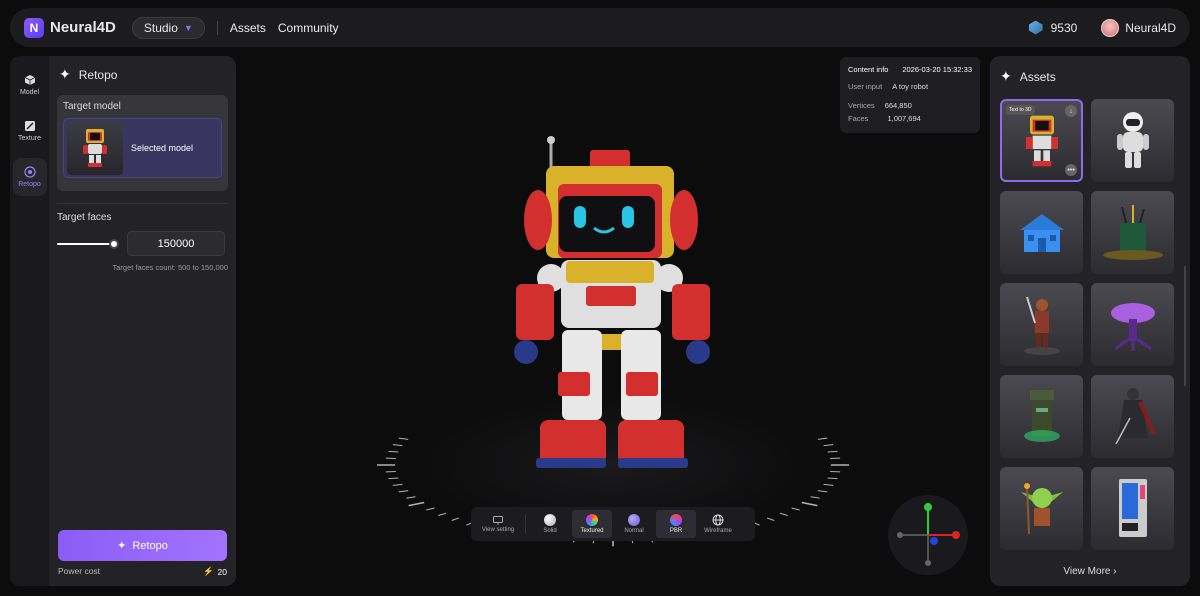 Image resolution: width=1200 pixels, height=596 pixels. What do you see at coordinates (634, 524) in the screenshot?
I see `normal-mode-button: Normal` at bounding box center [634, 524].